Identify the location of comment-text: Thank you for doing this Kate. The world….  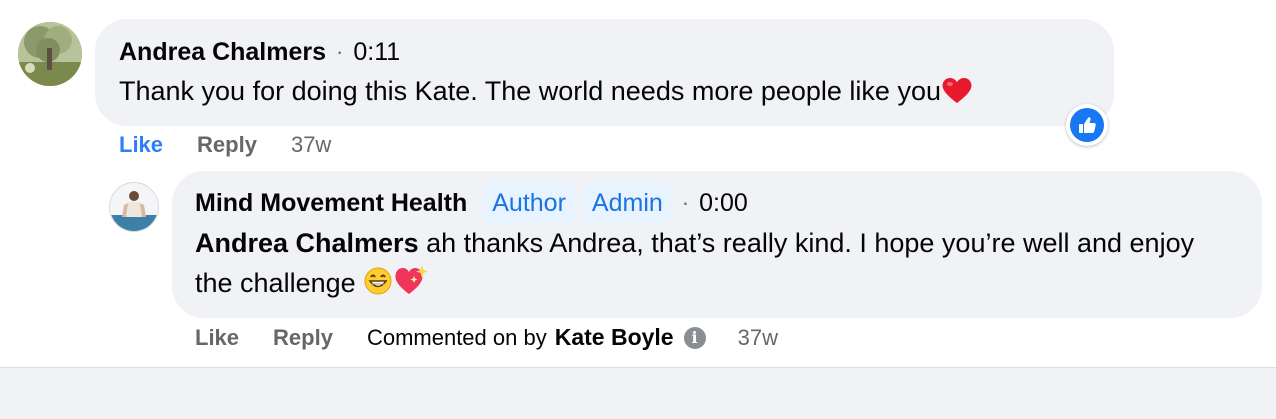
(546, 93).